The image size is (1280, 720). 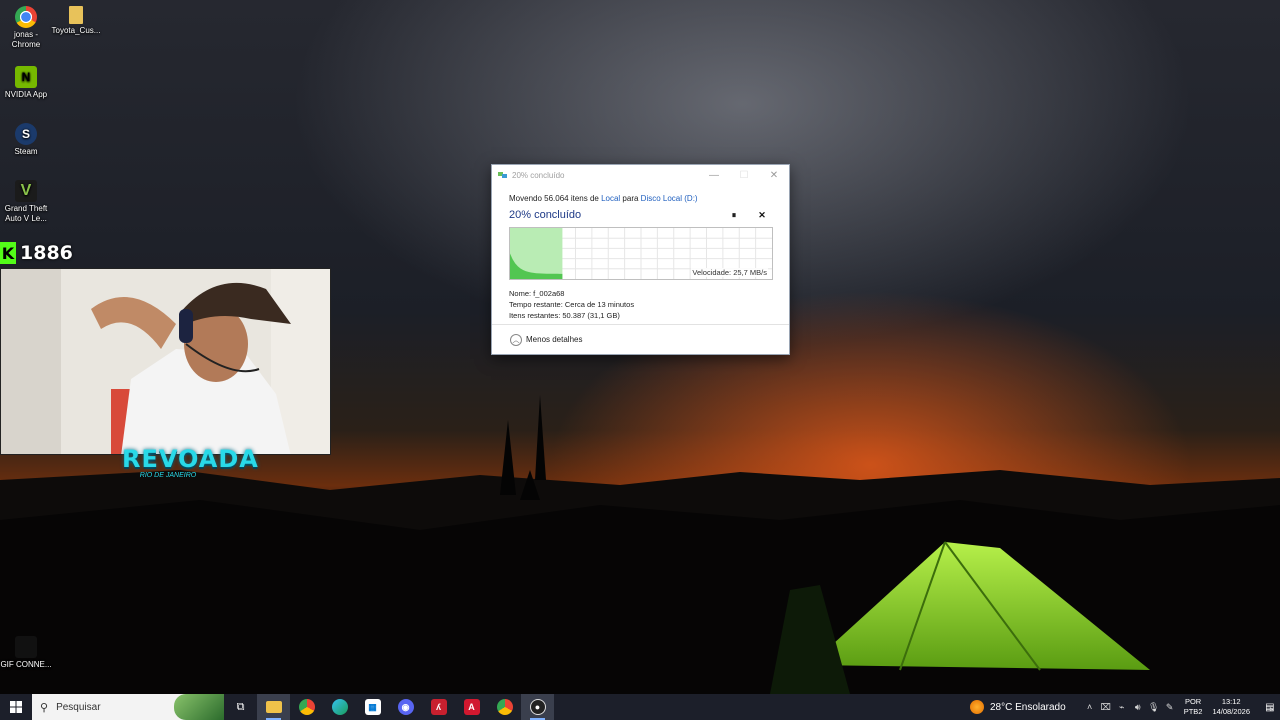 What do you see at coordinates (78, 707) in the screenshot?
I see `search-placeholder: Pesquisar` at bounding box center [78, 707].